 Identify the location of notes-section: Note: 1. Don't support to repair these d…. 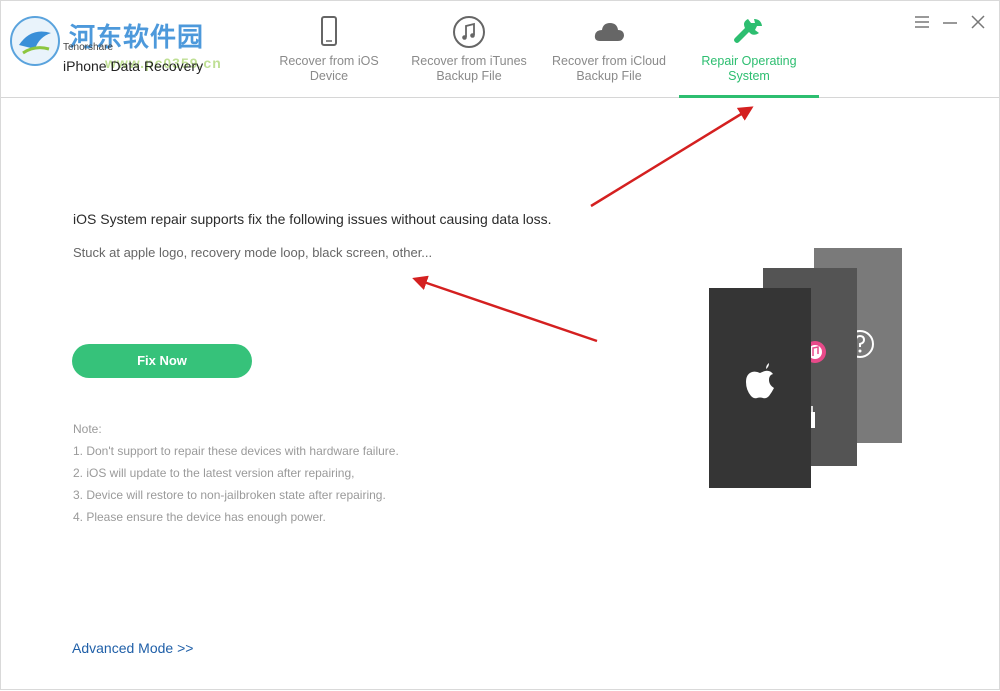
(236, 473).